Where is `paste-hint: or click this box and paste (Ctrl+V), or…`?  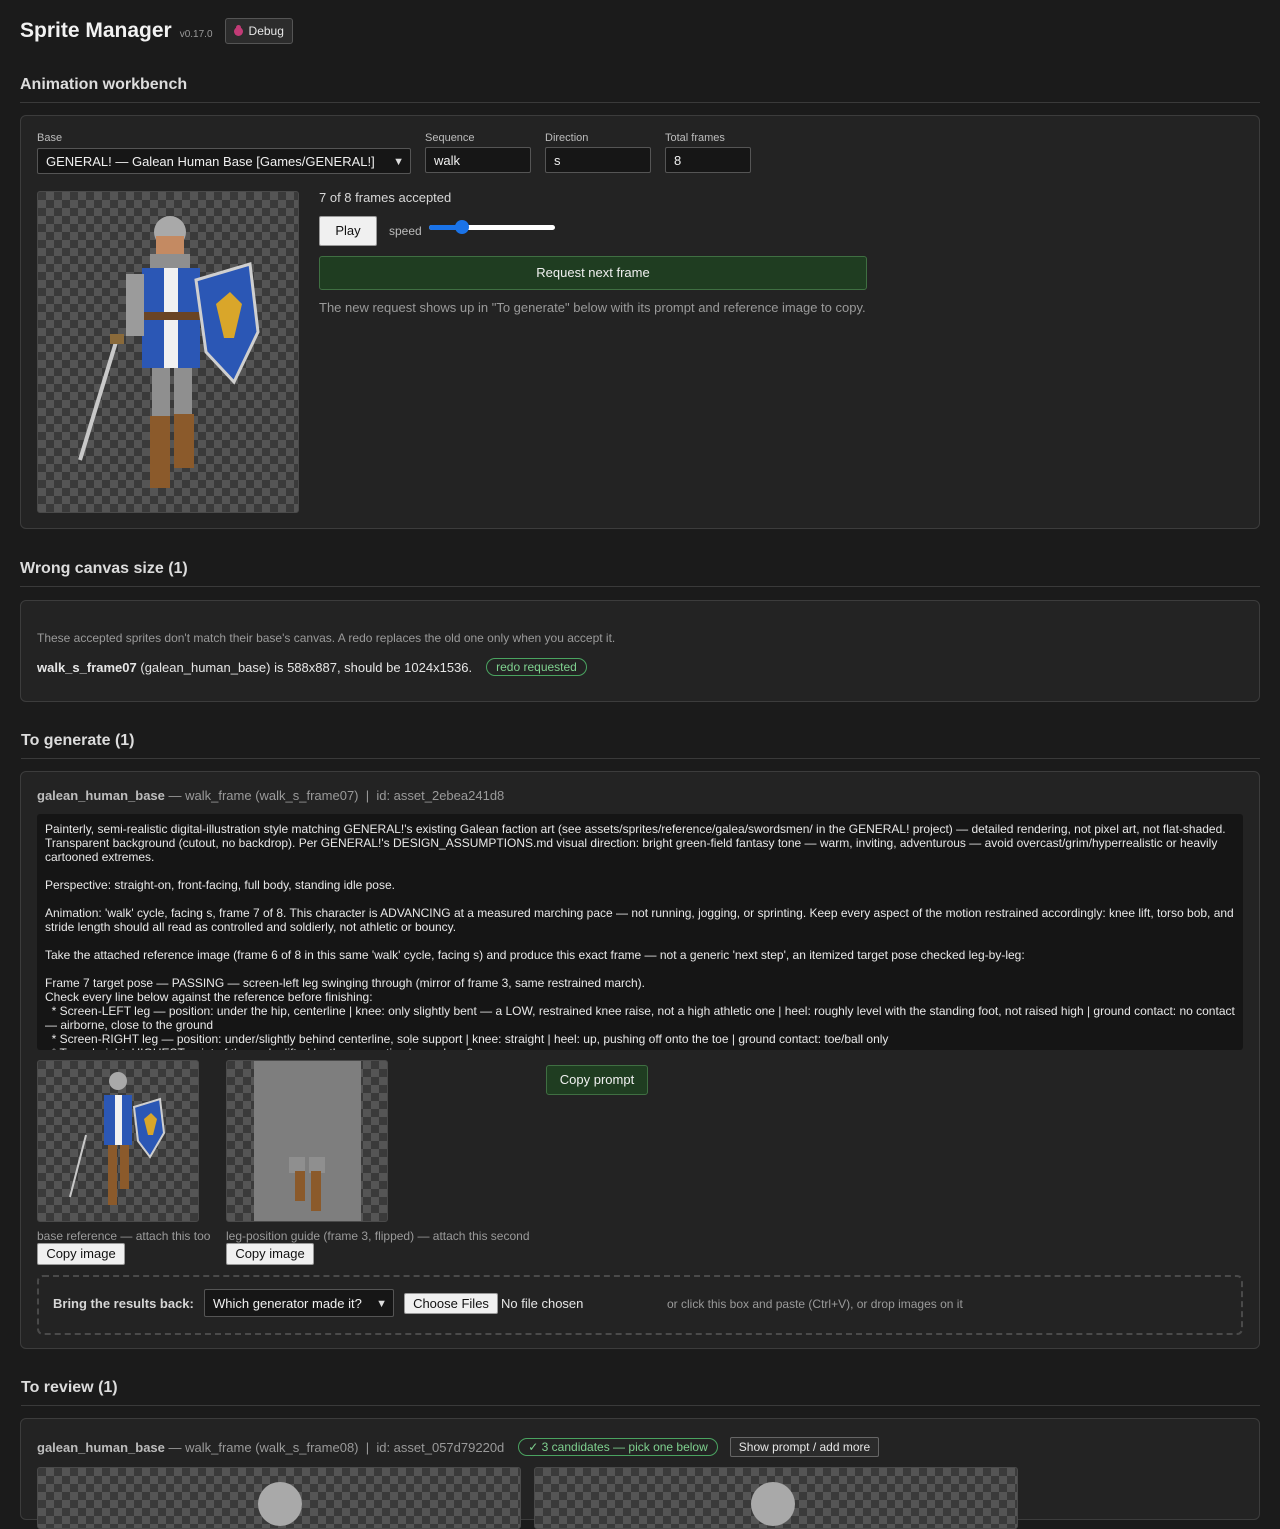
paste-hint: or click this box and paste (Ctrl+V), or… is located at coordinates (815, 1304).